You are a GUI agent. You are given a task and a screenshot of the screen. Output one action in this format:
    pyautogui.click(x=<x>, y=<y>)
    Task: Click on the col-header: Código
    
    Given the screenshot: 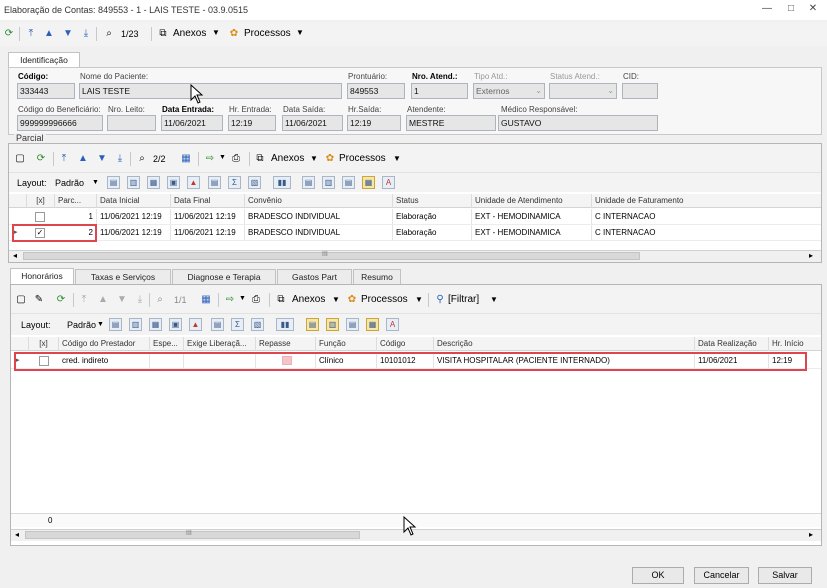 What is the action you would take?
    pyautogui.click(x=405, y=344)
    